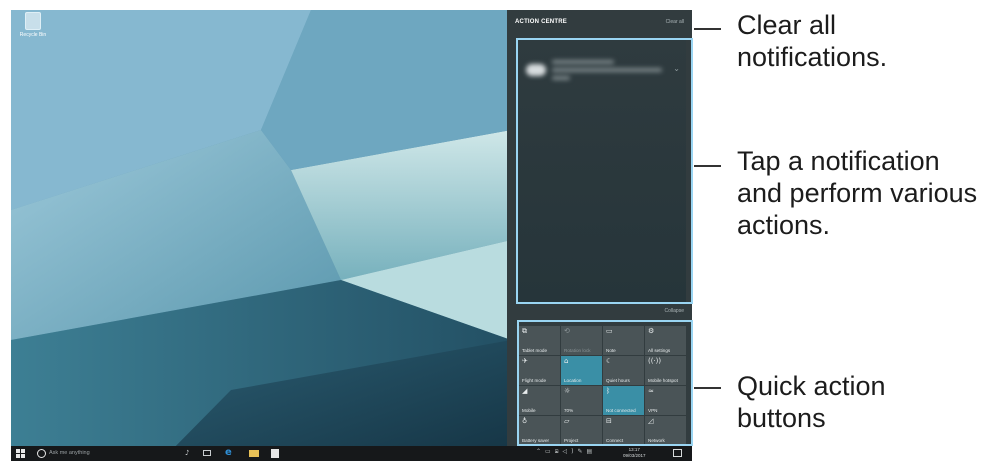 The image size is (998, 461). I want to click on callout-clear-all-line-1: Clear all, so click(787, 25).